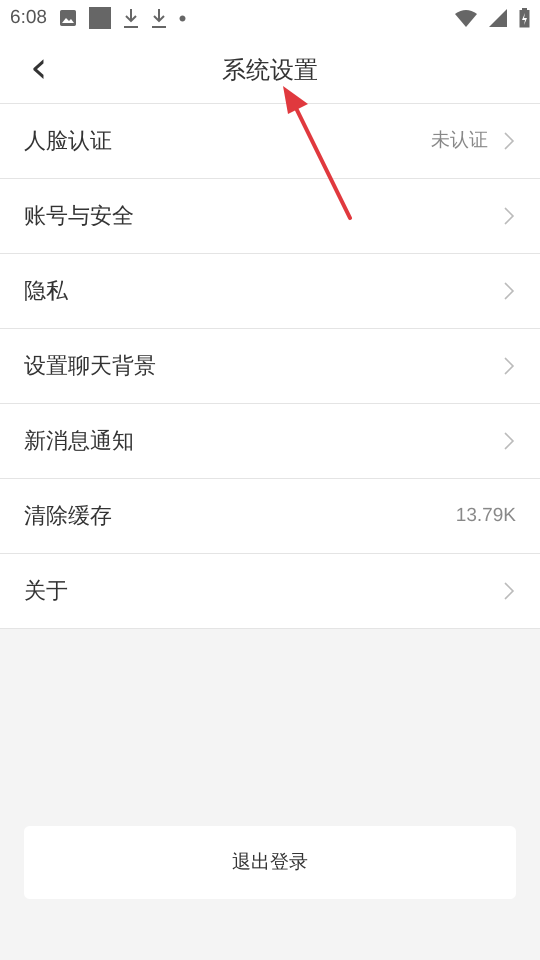 This screenshot has height=960, width=540. I want to click on image-icon, so click(67, 18).